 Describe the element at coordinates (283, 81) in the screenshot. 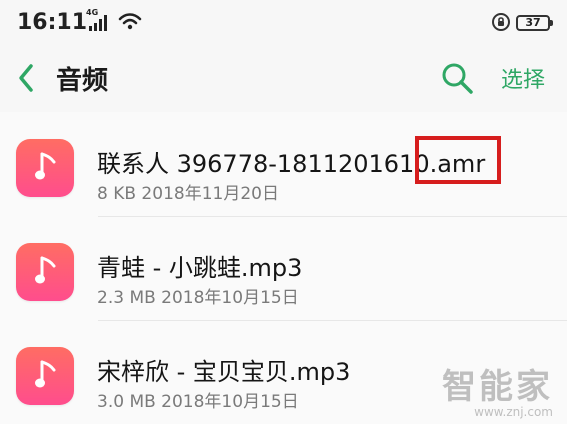

I see `app-header: 音频 选择` at that location.